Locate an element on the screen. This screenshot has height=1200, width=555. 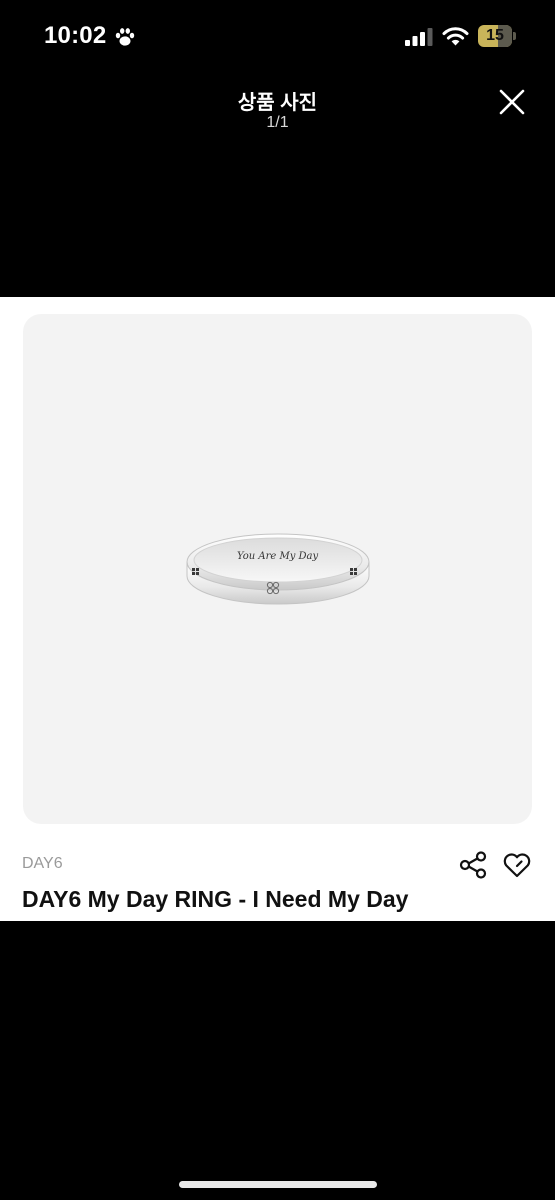
product-title: DAY6 My Day RING - I Need My Day is located at coordinates (215, 899).